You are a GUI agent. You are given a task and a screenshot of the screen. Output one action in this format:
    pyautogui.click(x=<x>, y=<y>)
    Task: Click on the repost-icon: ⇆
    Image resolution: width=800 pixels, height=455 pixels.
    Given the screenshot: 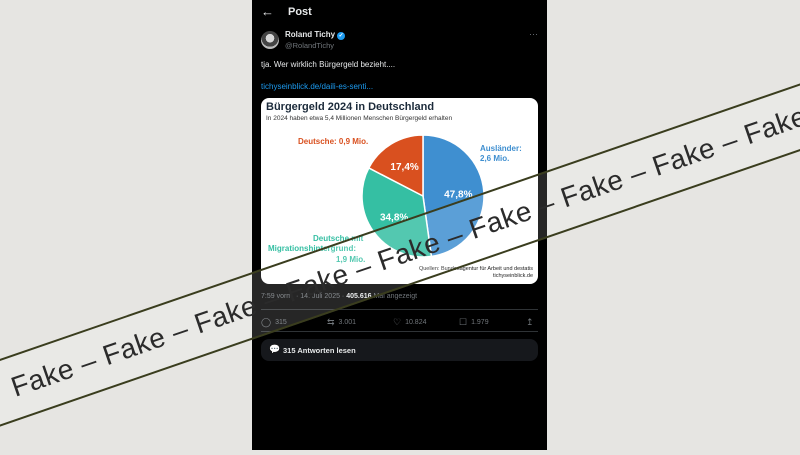 What is the action you would take?
    pyautogui.click(x=331, y=322)
    